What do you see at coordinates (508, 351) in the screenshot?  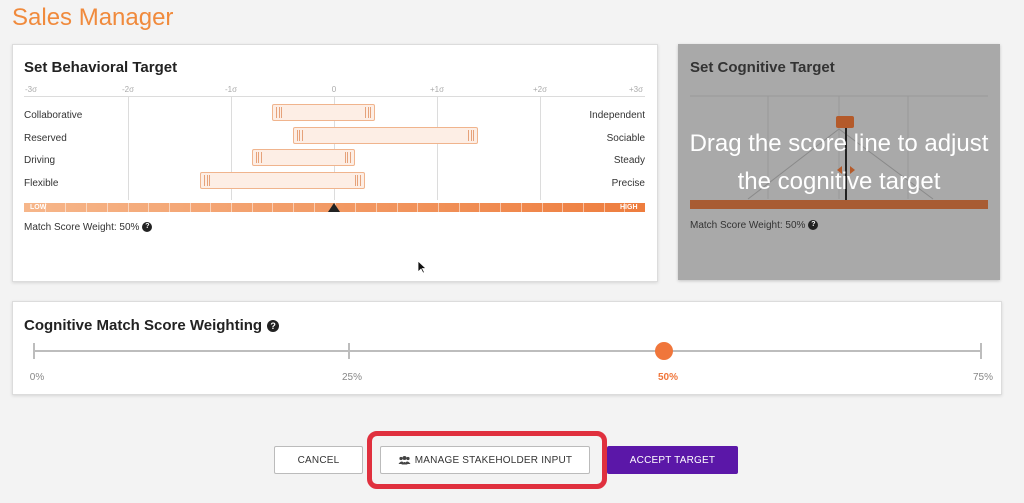 I see `weighting-slider-track` at bounding box center [508, 351].